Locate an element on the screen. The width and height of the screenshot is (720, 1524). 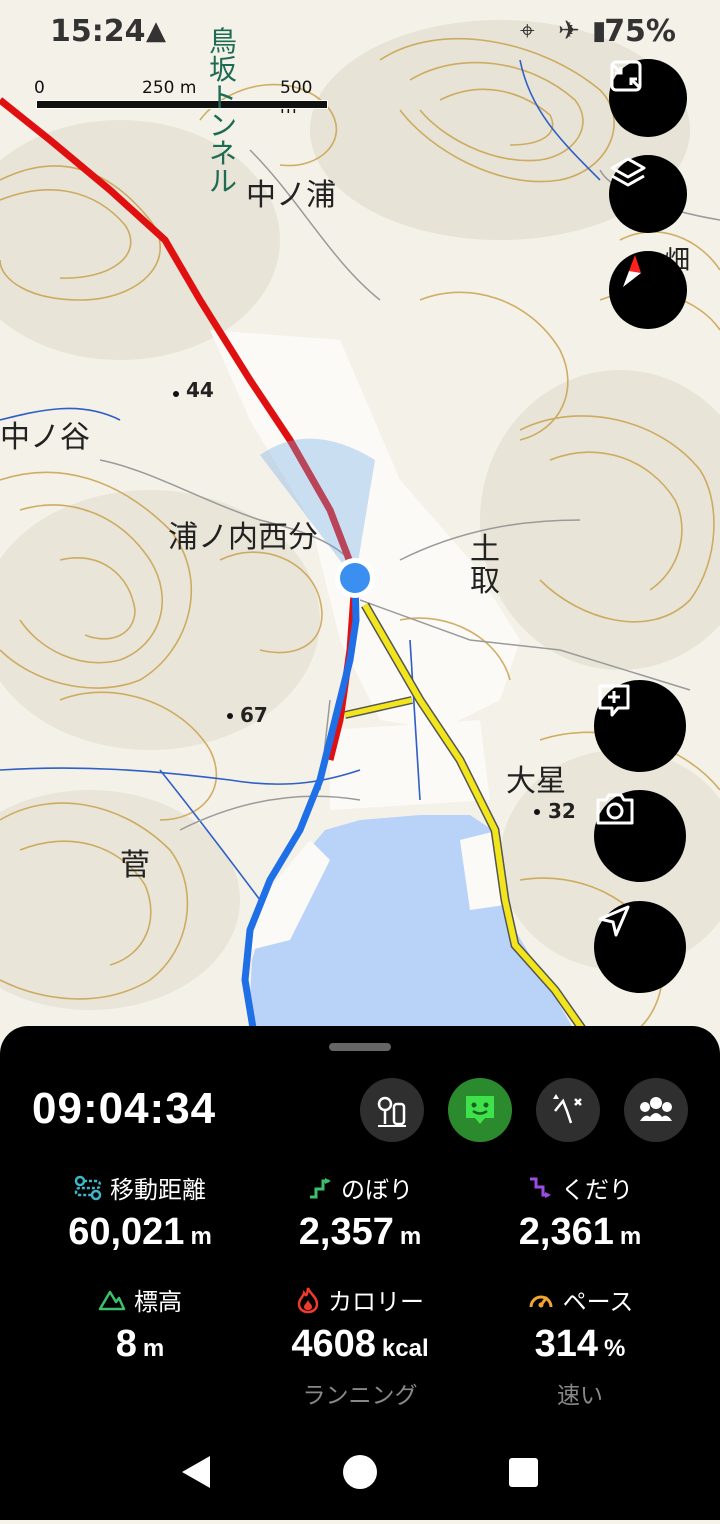
ascent-value: 2,357 is located at coordinates (346, 1232).